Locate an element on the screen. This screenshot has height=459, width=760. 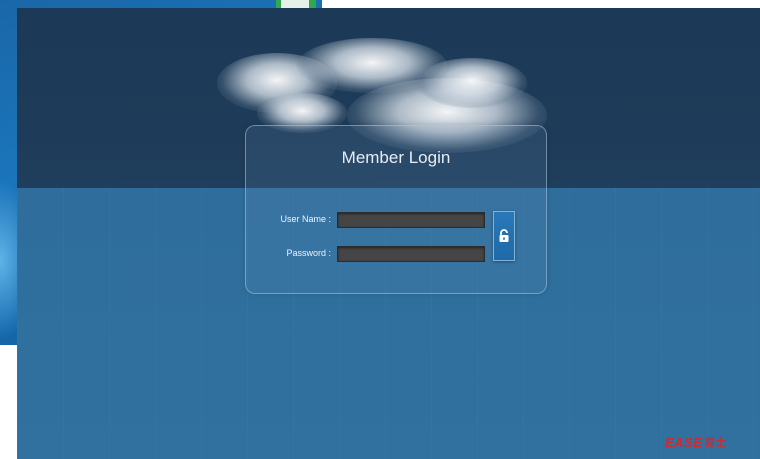
brand-logo: EASE 易士 is located at coordinates (695, 442).